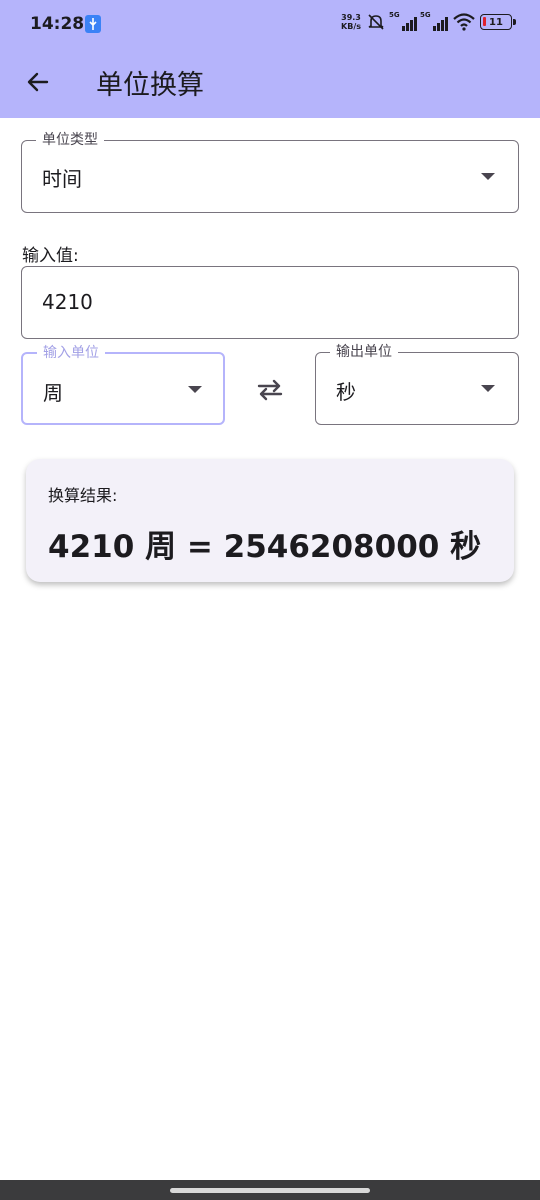 This screenshot has height=1200, width=540. What do you see at coordinates (351, 26) in the screenshot?
I see `net-speed-unit: KB/s` at bounding box center [351, 26].